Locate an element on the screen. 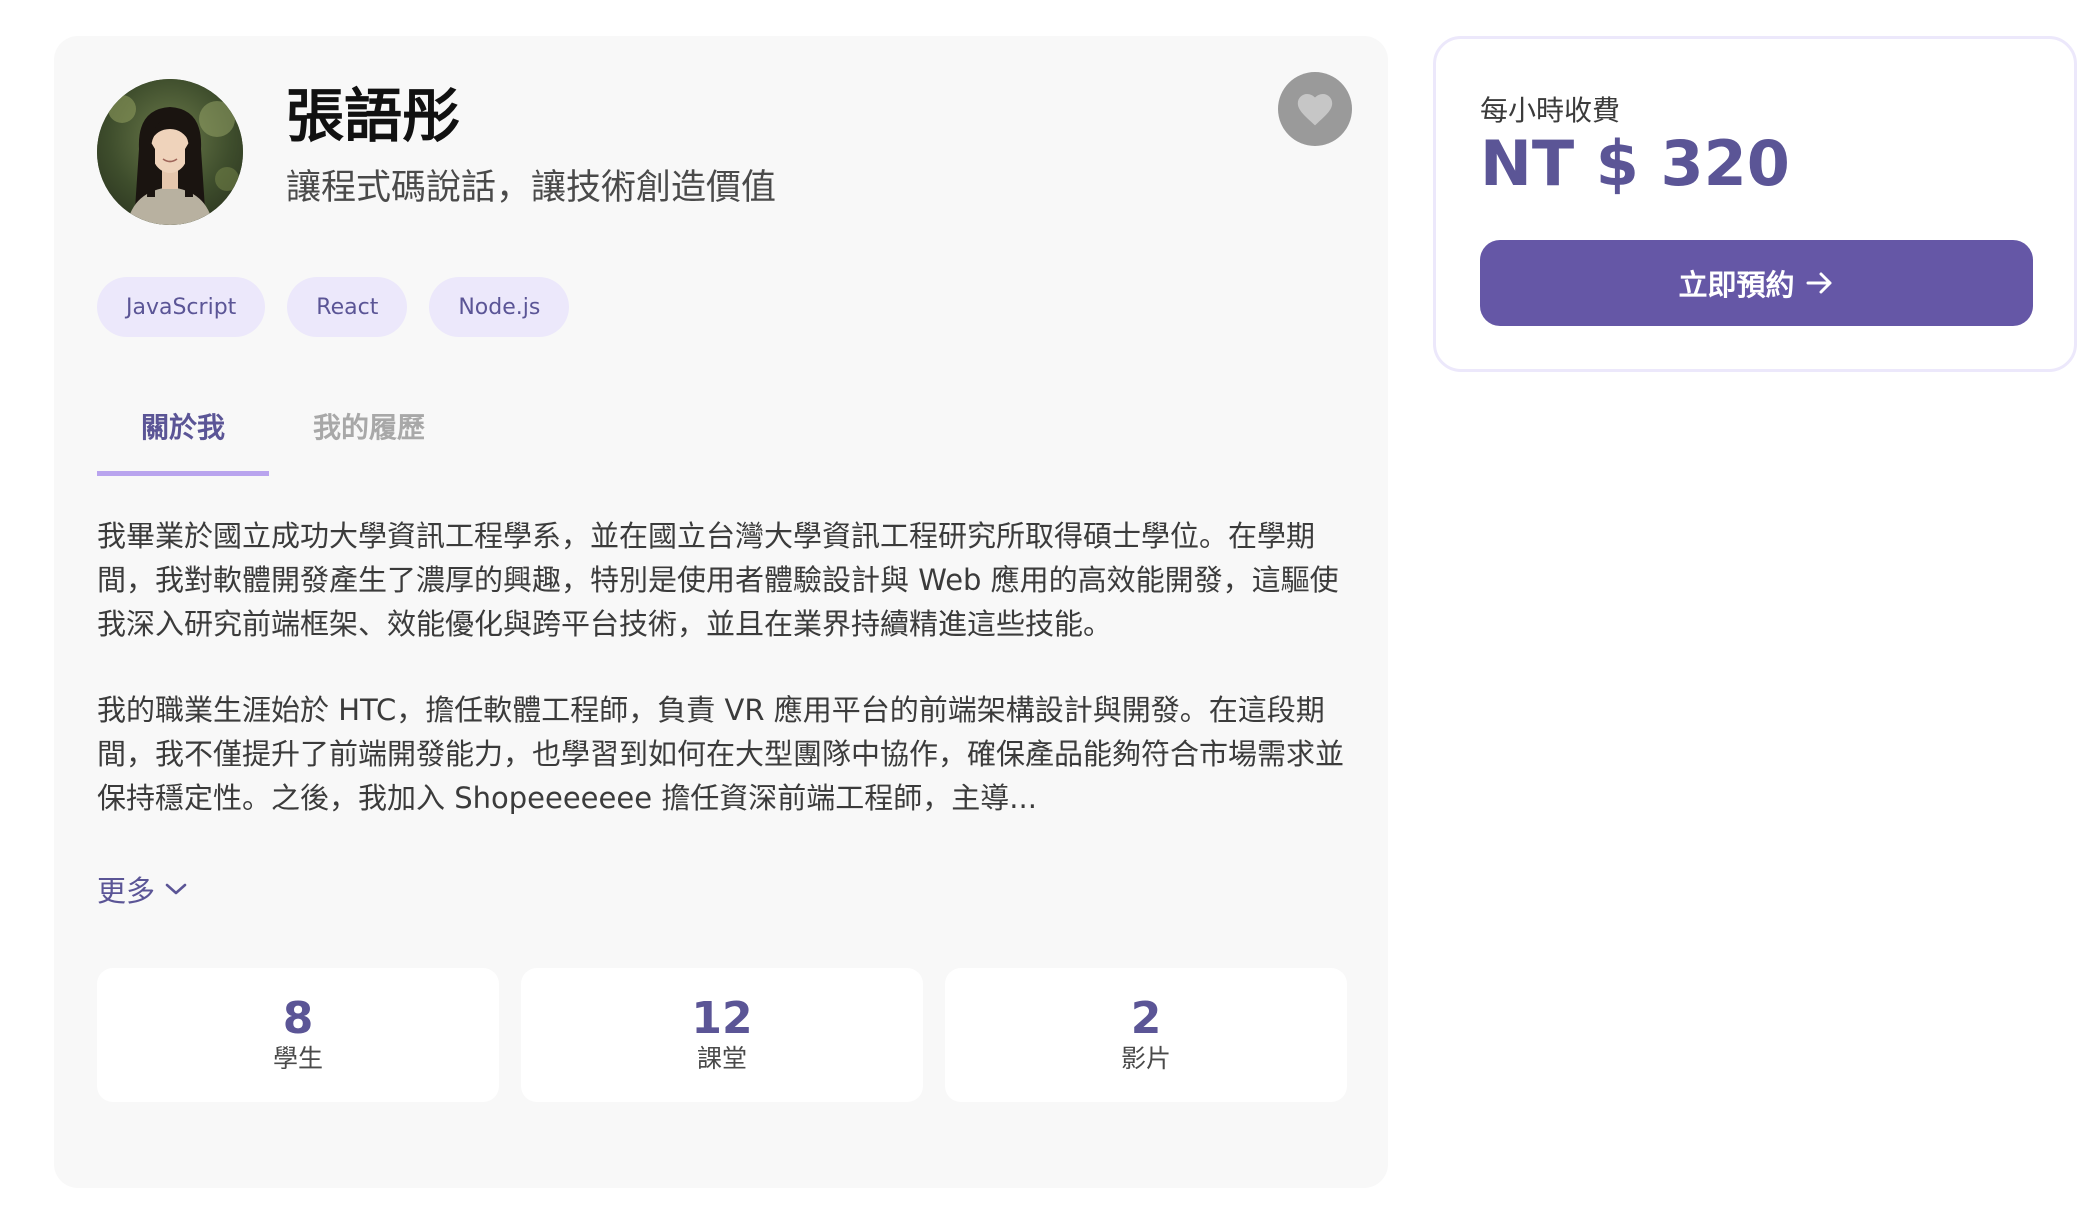 This screenshot has width=2100, height=1214. skill-tags: JavaScript React Node.js is located at coordinates (333, 307).